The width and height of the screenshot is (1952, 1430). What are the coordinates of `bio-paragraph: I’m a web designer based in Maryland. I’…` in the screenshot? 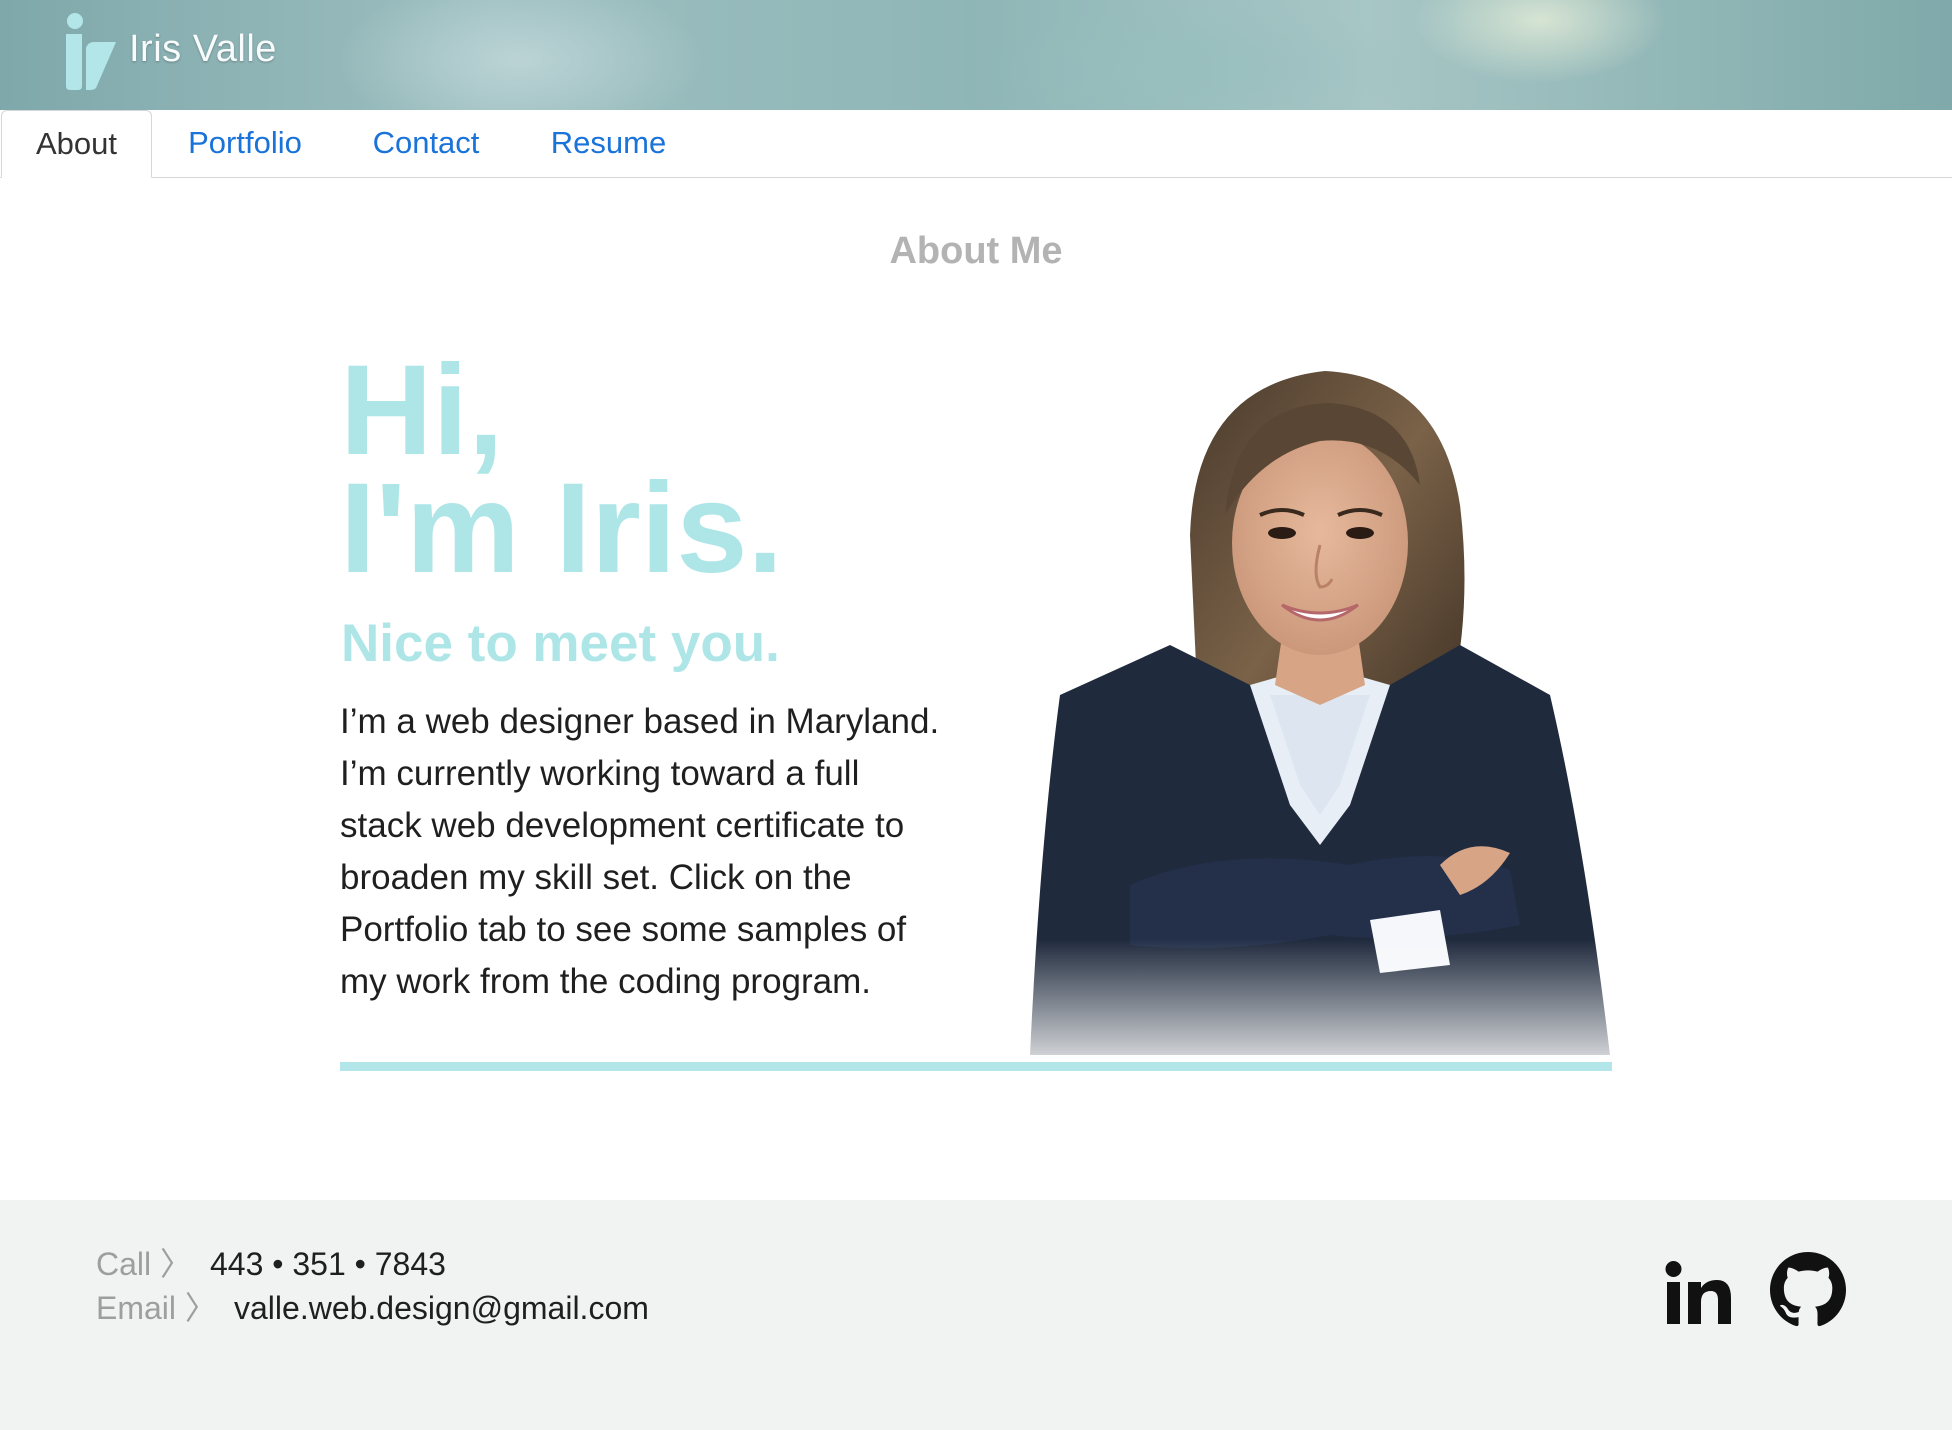 It's located at (665, 852).